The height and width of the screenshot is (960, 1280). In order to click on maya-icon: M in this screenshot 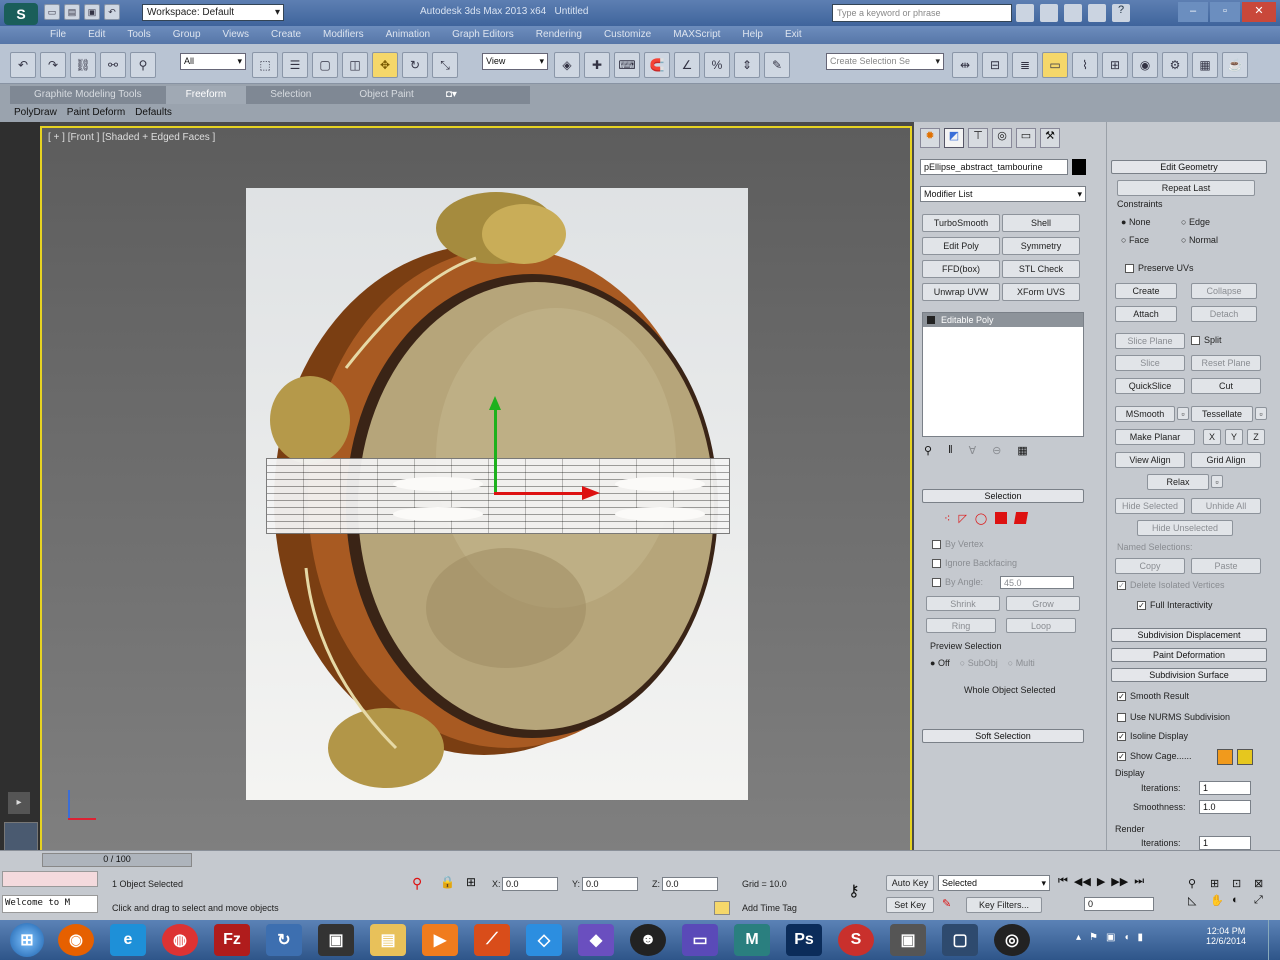, I will do `click(752, 940)`.